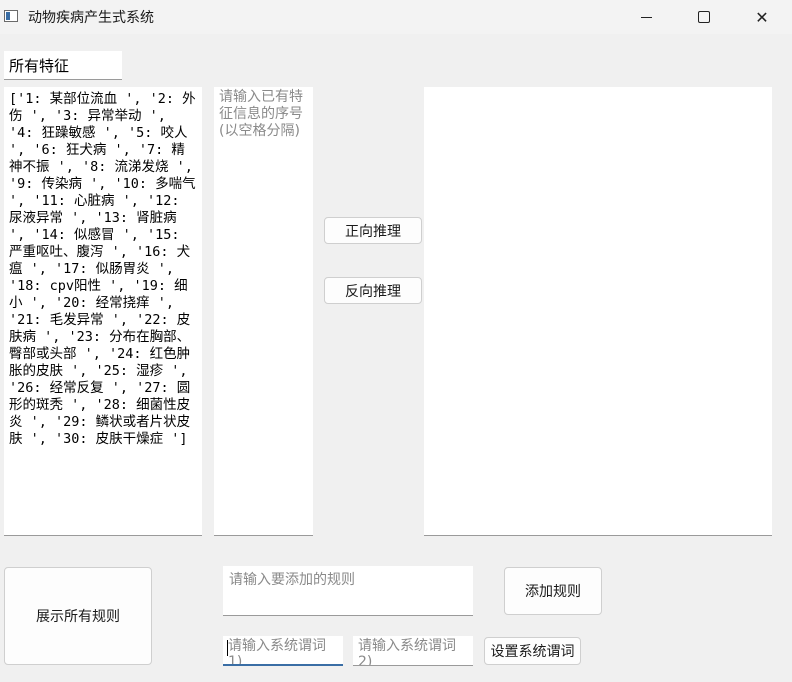 Image resolution: width=792 pixels, height=682 pixels. I want to click on set-system-terms-button: 设置系统谓词, so click(532, 651).